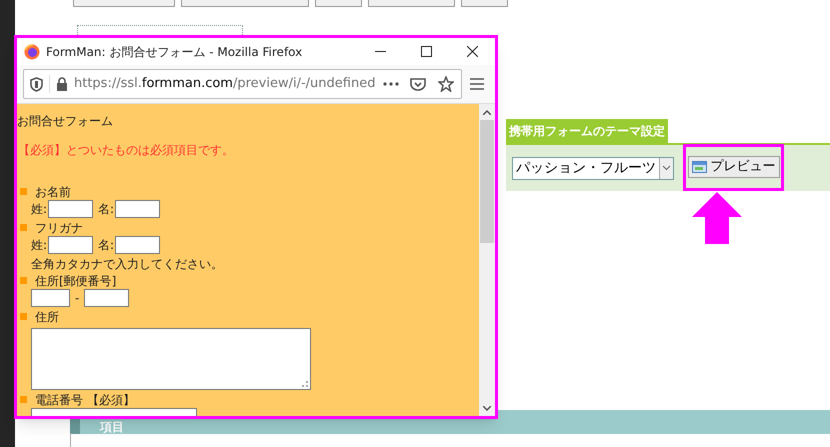 This screenshot has width=830, height=447. What do you see at coordinates (59, 228) in the screenshot?
I see `field-label: フリガナ` at bounding box center [59, 228].